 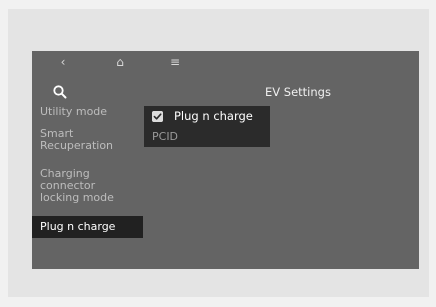 I want to click on search-icon, so click(x=60, y=92).